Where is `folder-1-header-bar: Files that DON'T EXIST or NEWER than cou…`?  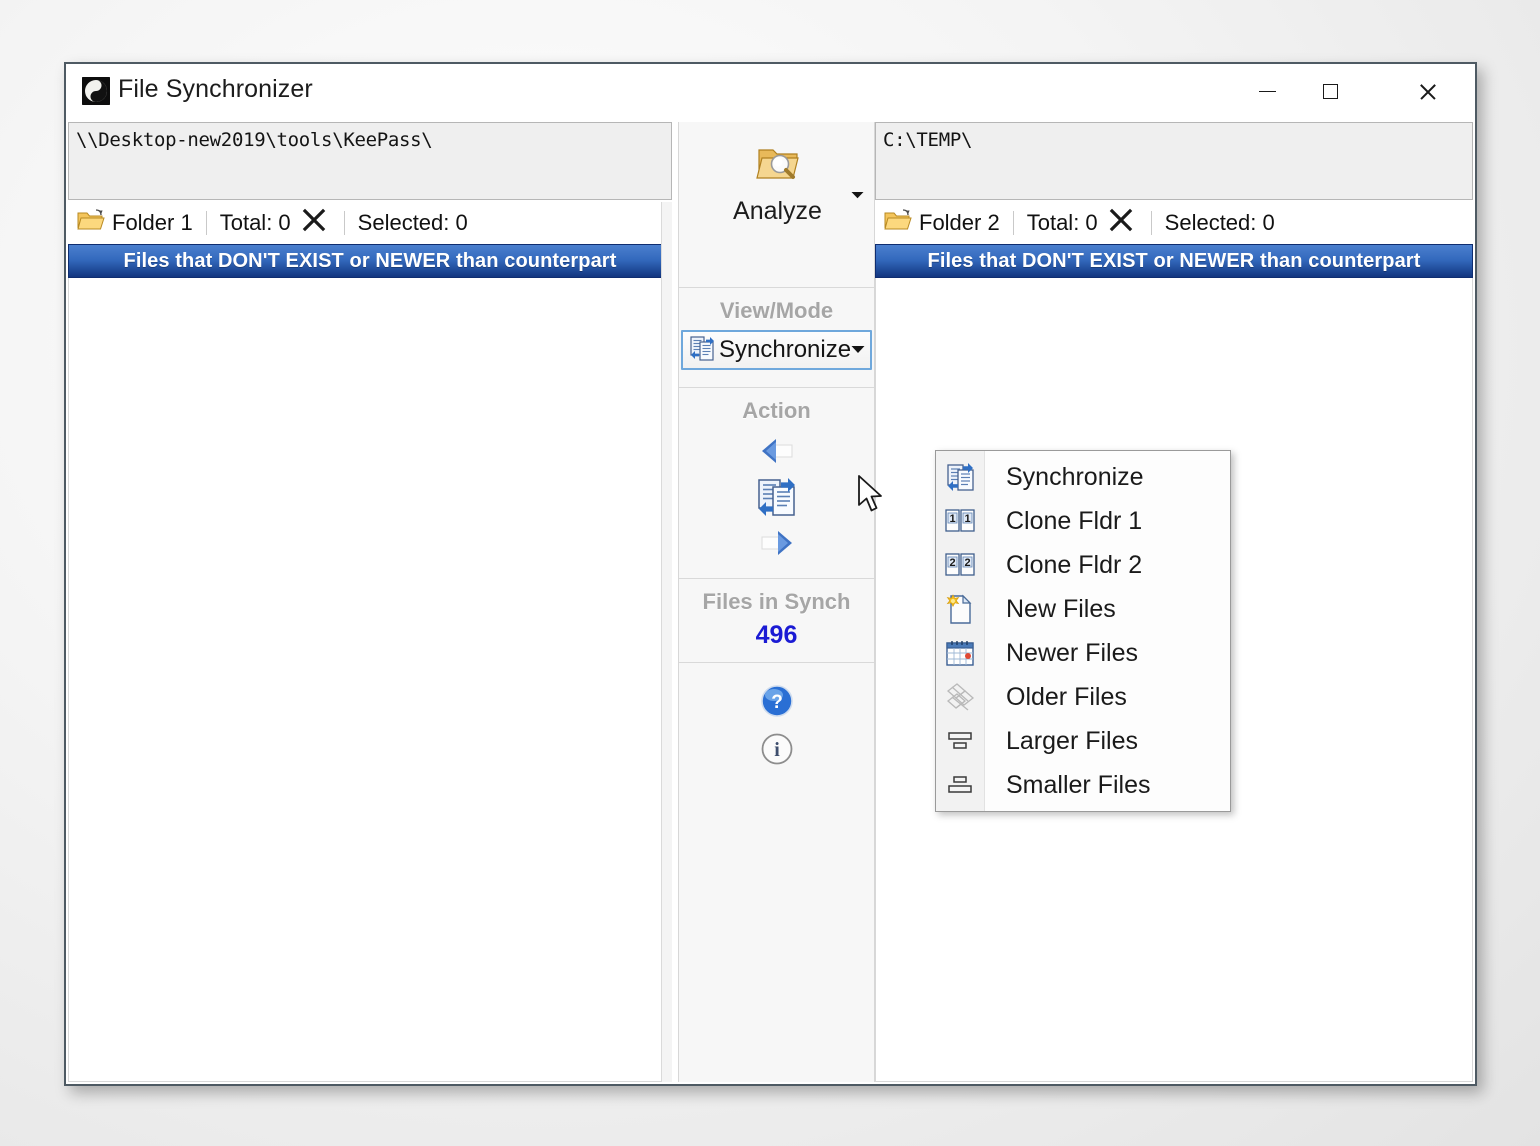
folder-1-header-bar: Files that DON'T EXIST or NEWER than cou… is located at coordinates (370, 261).